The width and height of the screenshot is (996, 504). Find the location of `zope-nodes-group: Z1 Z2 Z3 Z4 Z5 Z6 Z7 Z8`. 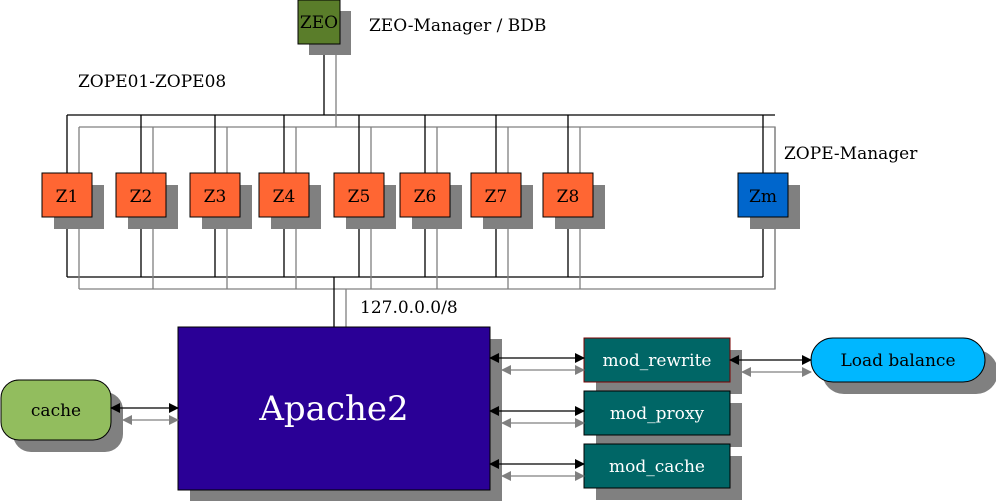

zope-nodes-group: Z1 Z2 Z3 Z4 Z5 Z6 Z7 Z8 is located at coordinates (323, 200).